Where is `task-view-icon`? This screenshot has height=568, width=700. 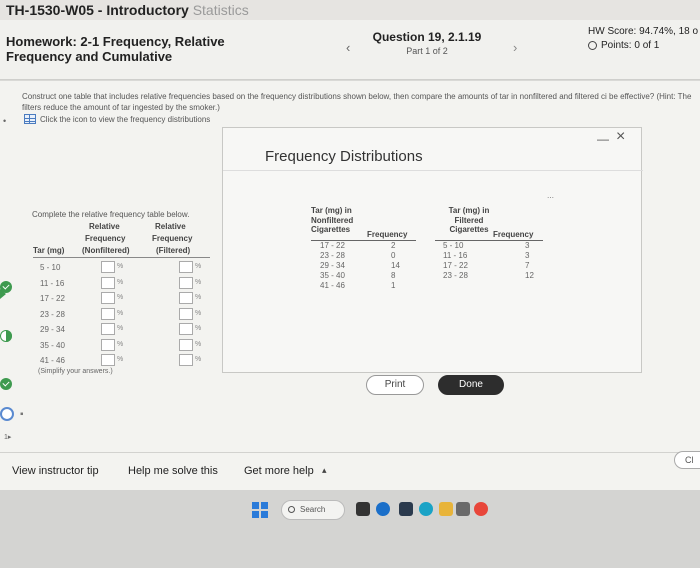
task-view-icon is located at coordinates (363, 509).